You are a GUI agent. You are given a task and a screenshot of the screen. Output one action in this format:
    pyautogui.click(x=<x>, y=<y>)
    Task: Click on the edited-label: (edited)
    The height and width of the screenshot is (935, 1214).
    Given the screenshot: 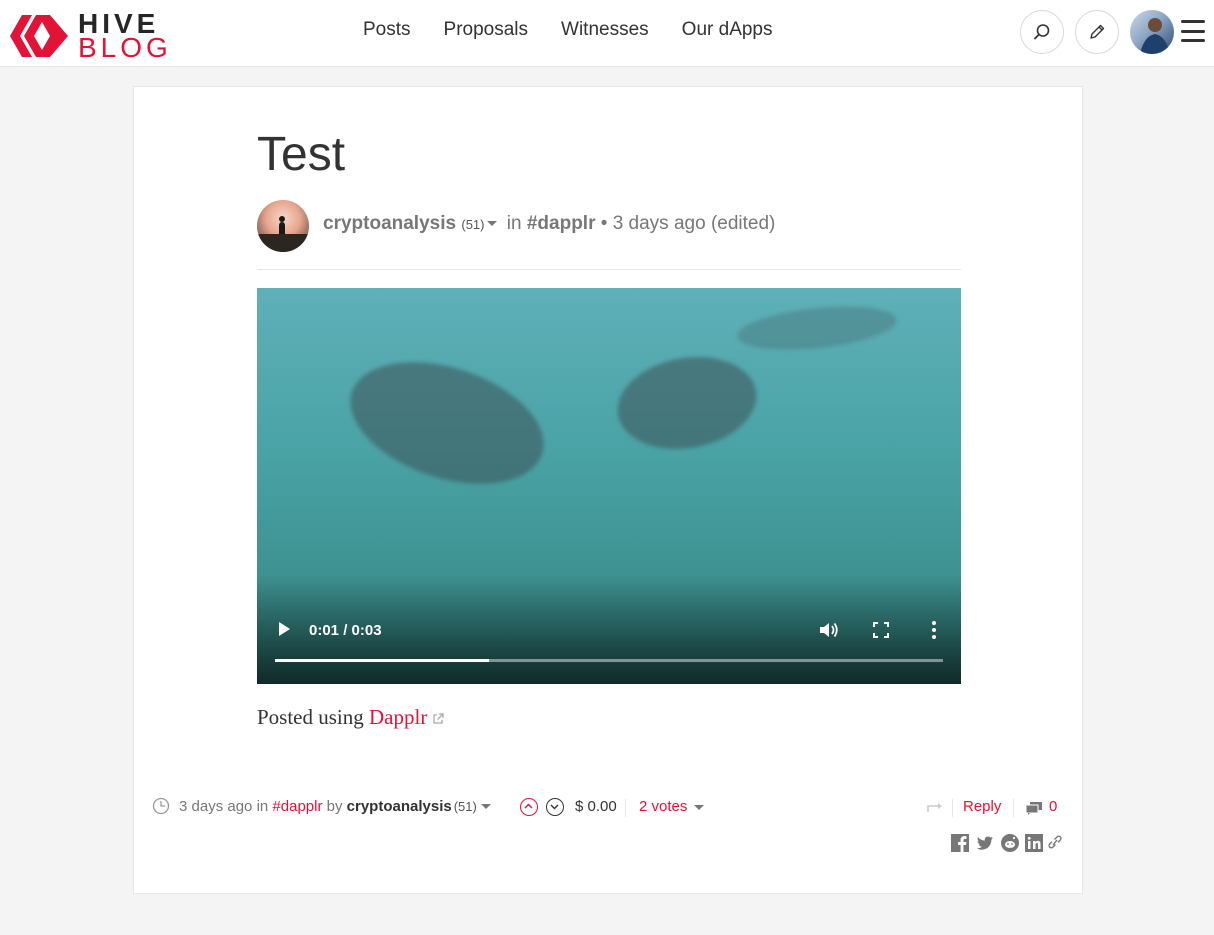 What is the action you would take?
    pyautogui.click(x=743, y=223)
    